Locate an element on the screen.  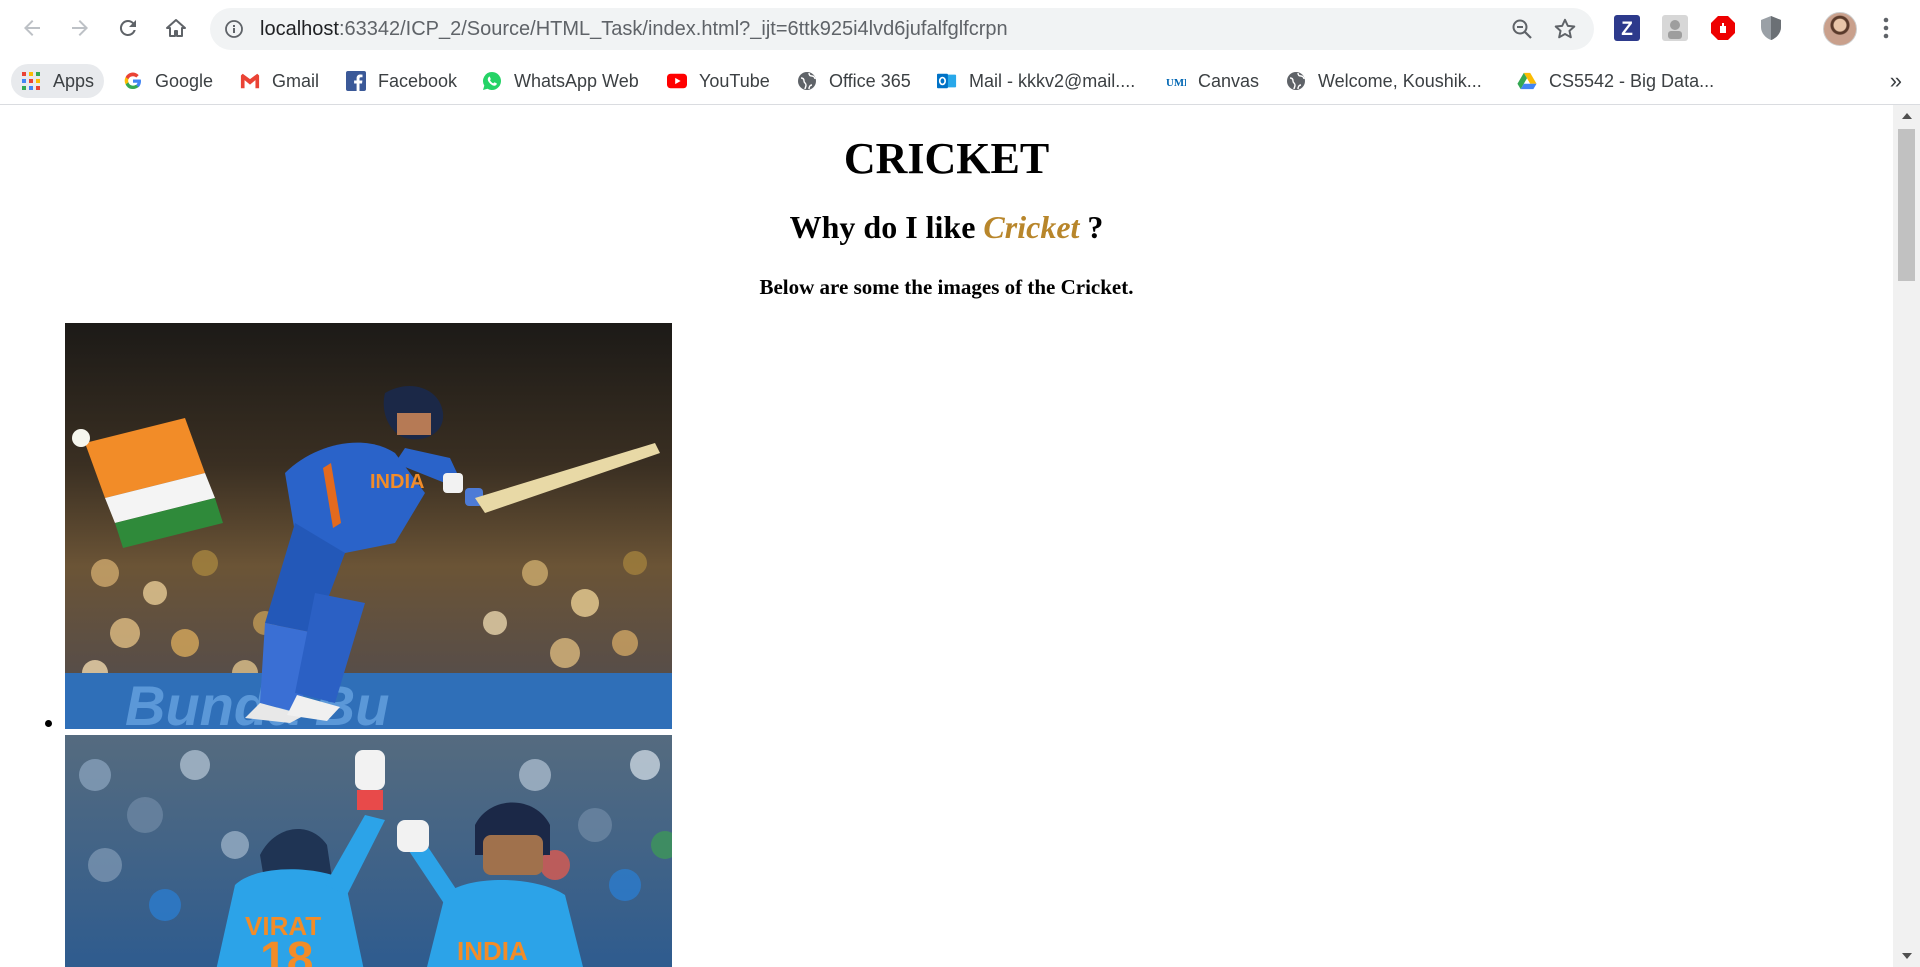
subtitle-prefix: Why do I like is located at coordinates (886, 227).